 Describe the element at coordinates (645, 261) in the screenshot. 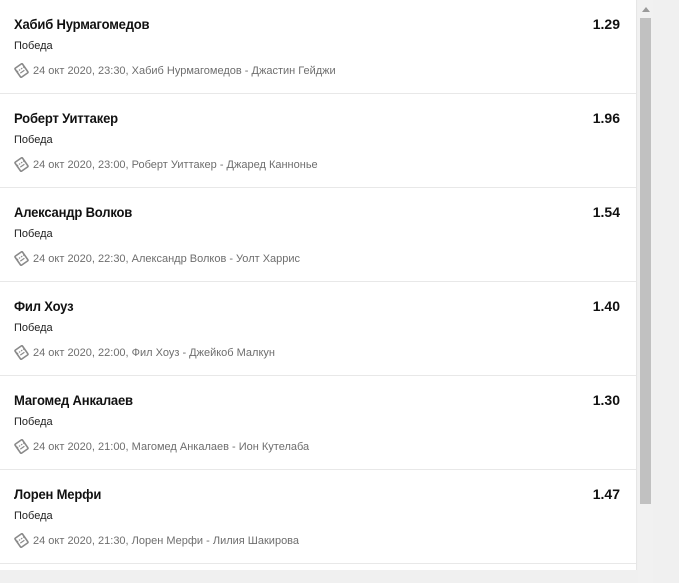

I see `scrollbar-thumb` at that location.